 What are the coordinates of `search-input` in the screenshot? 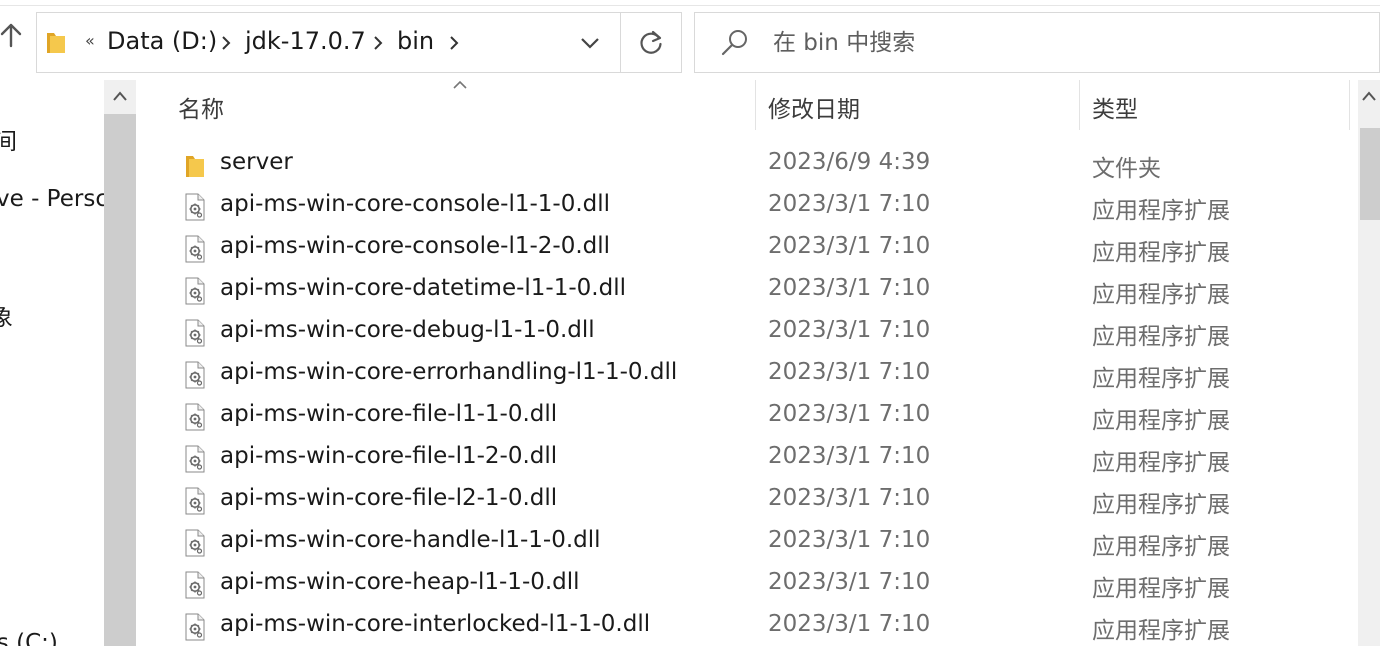 It's located at (1053, 43).